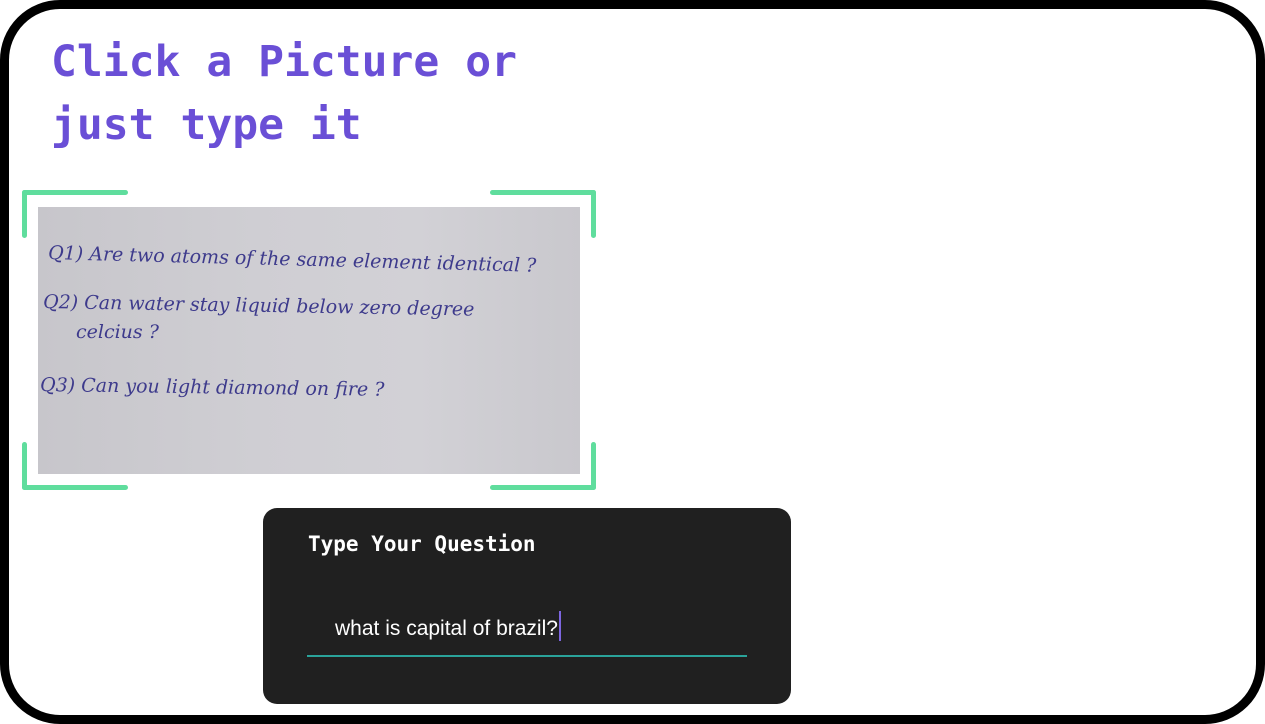 Image resolution: width=1265 pixels, height=724 pixels. What do you see at coordinates (446, 628) in the screenshot?
I see `question-input-text: what is capital of brazil?` at bounding box center [446, 628].